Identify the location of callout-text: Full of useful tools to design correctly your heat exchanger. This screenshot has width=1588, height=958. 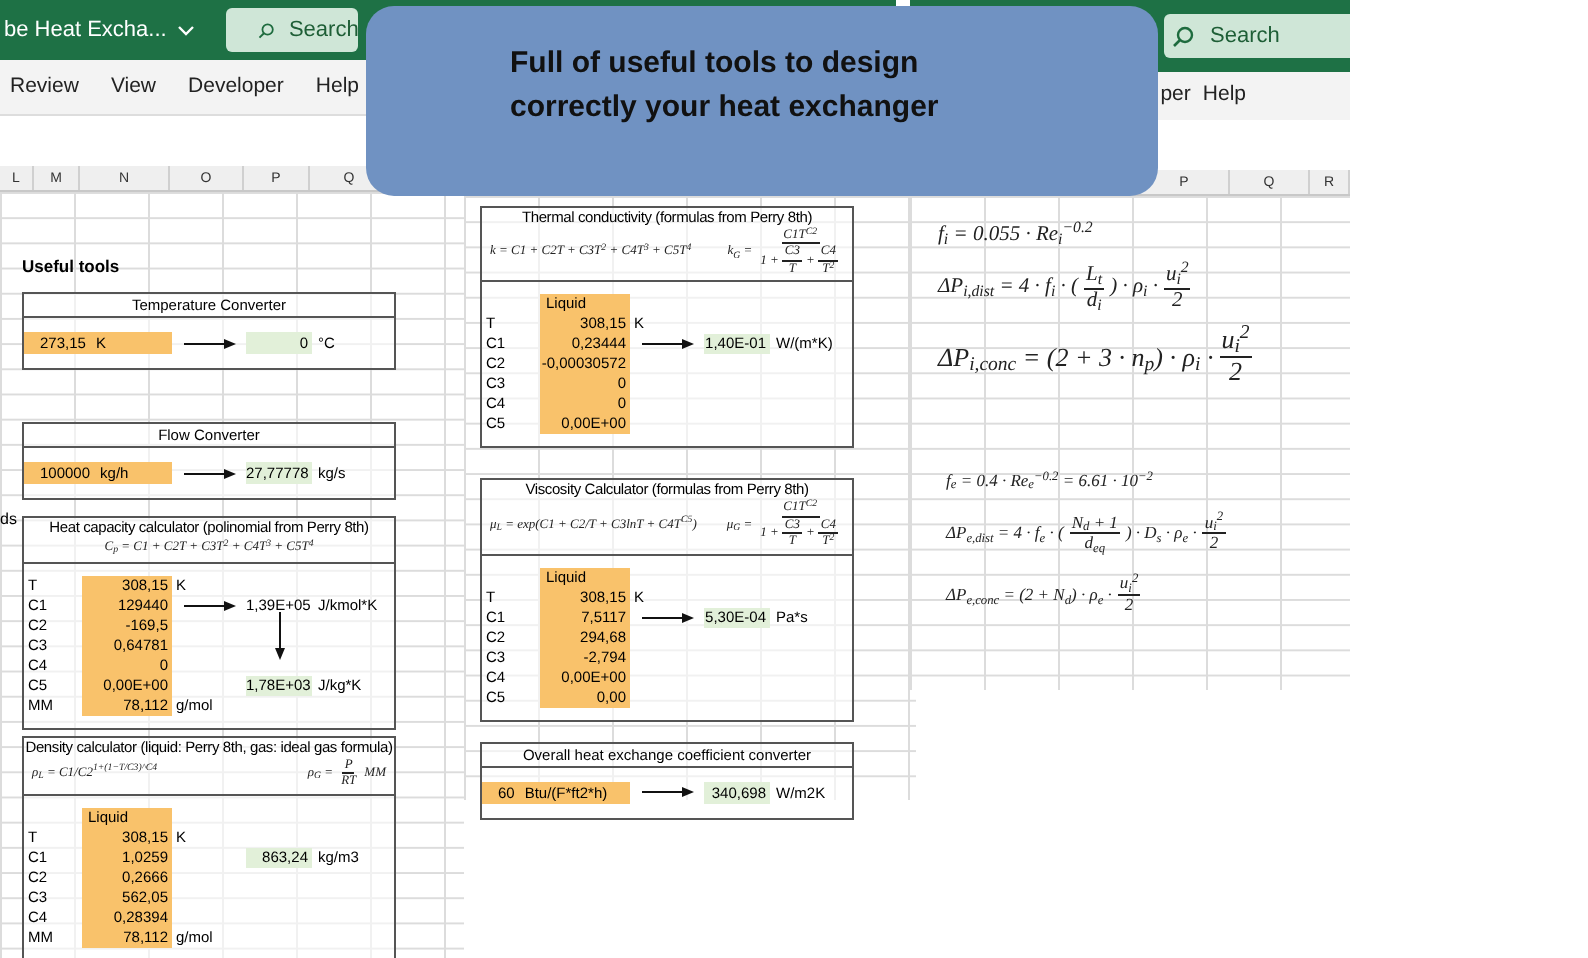
(725, 86).